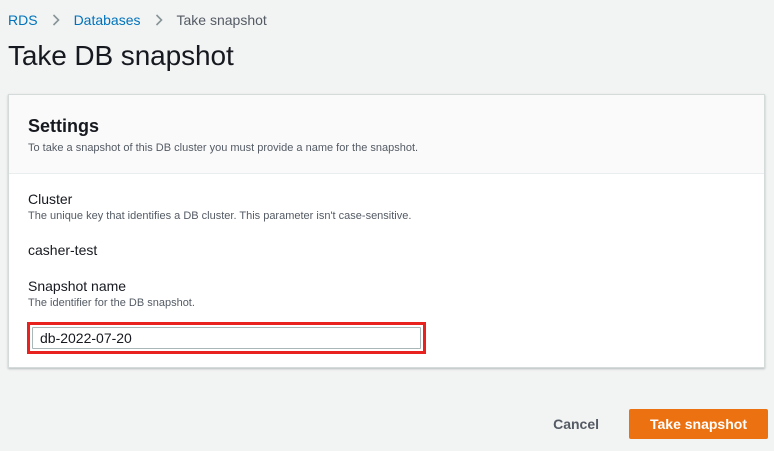 The width and height of the screenshot is (774, 451). I want to click on breadcrumb: RDS Databases Take snapshot, so click(137, 20).